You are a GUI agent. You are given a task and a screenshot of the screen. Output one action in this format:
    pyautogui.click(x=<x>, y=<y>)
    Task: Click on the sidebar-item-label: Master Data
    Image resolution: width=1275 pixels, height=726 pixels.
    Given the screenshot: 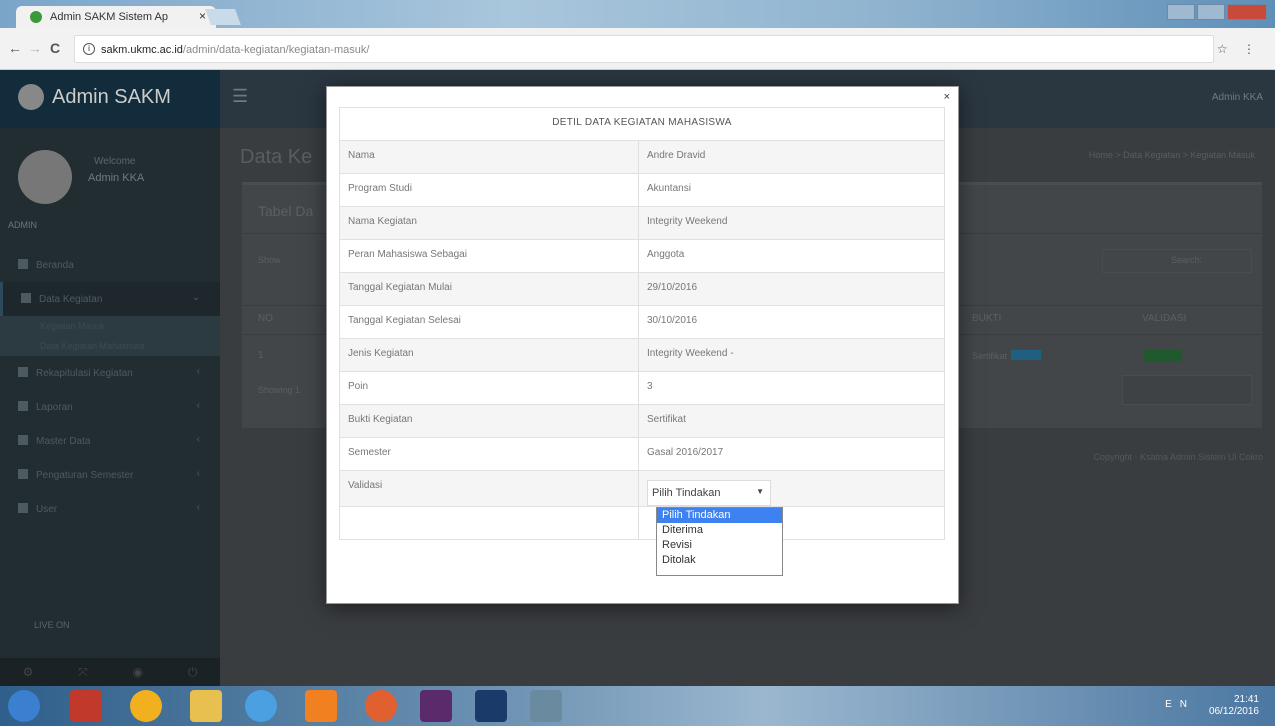 What is the action you would take?
    pyautogui.click(x=63, y=441)
    